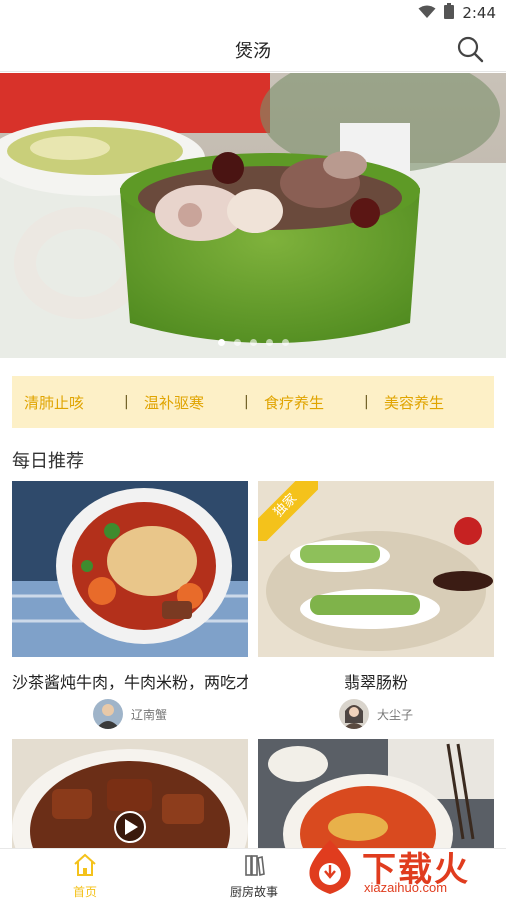  Describe the element at coordinates (479, 13) in the screenshot. I see `status-time: 2:44` at that location.